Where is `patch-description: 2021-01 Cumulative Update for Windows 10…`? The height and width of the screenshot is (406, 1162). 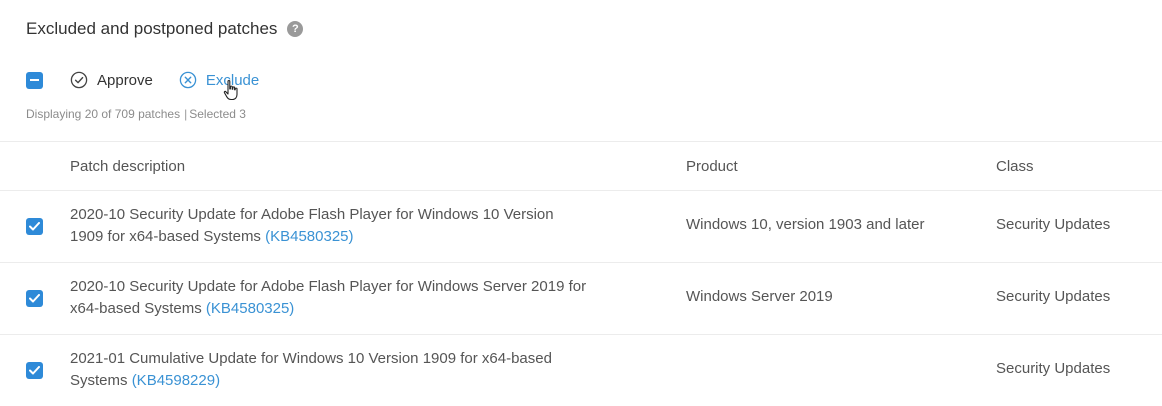
patch-description: 2021-01 Cumulative Update for Windows 10… is located at coordinates (330, 370).